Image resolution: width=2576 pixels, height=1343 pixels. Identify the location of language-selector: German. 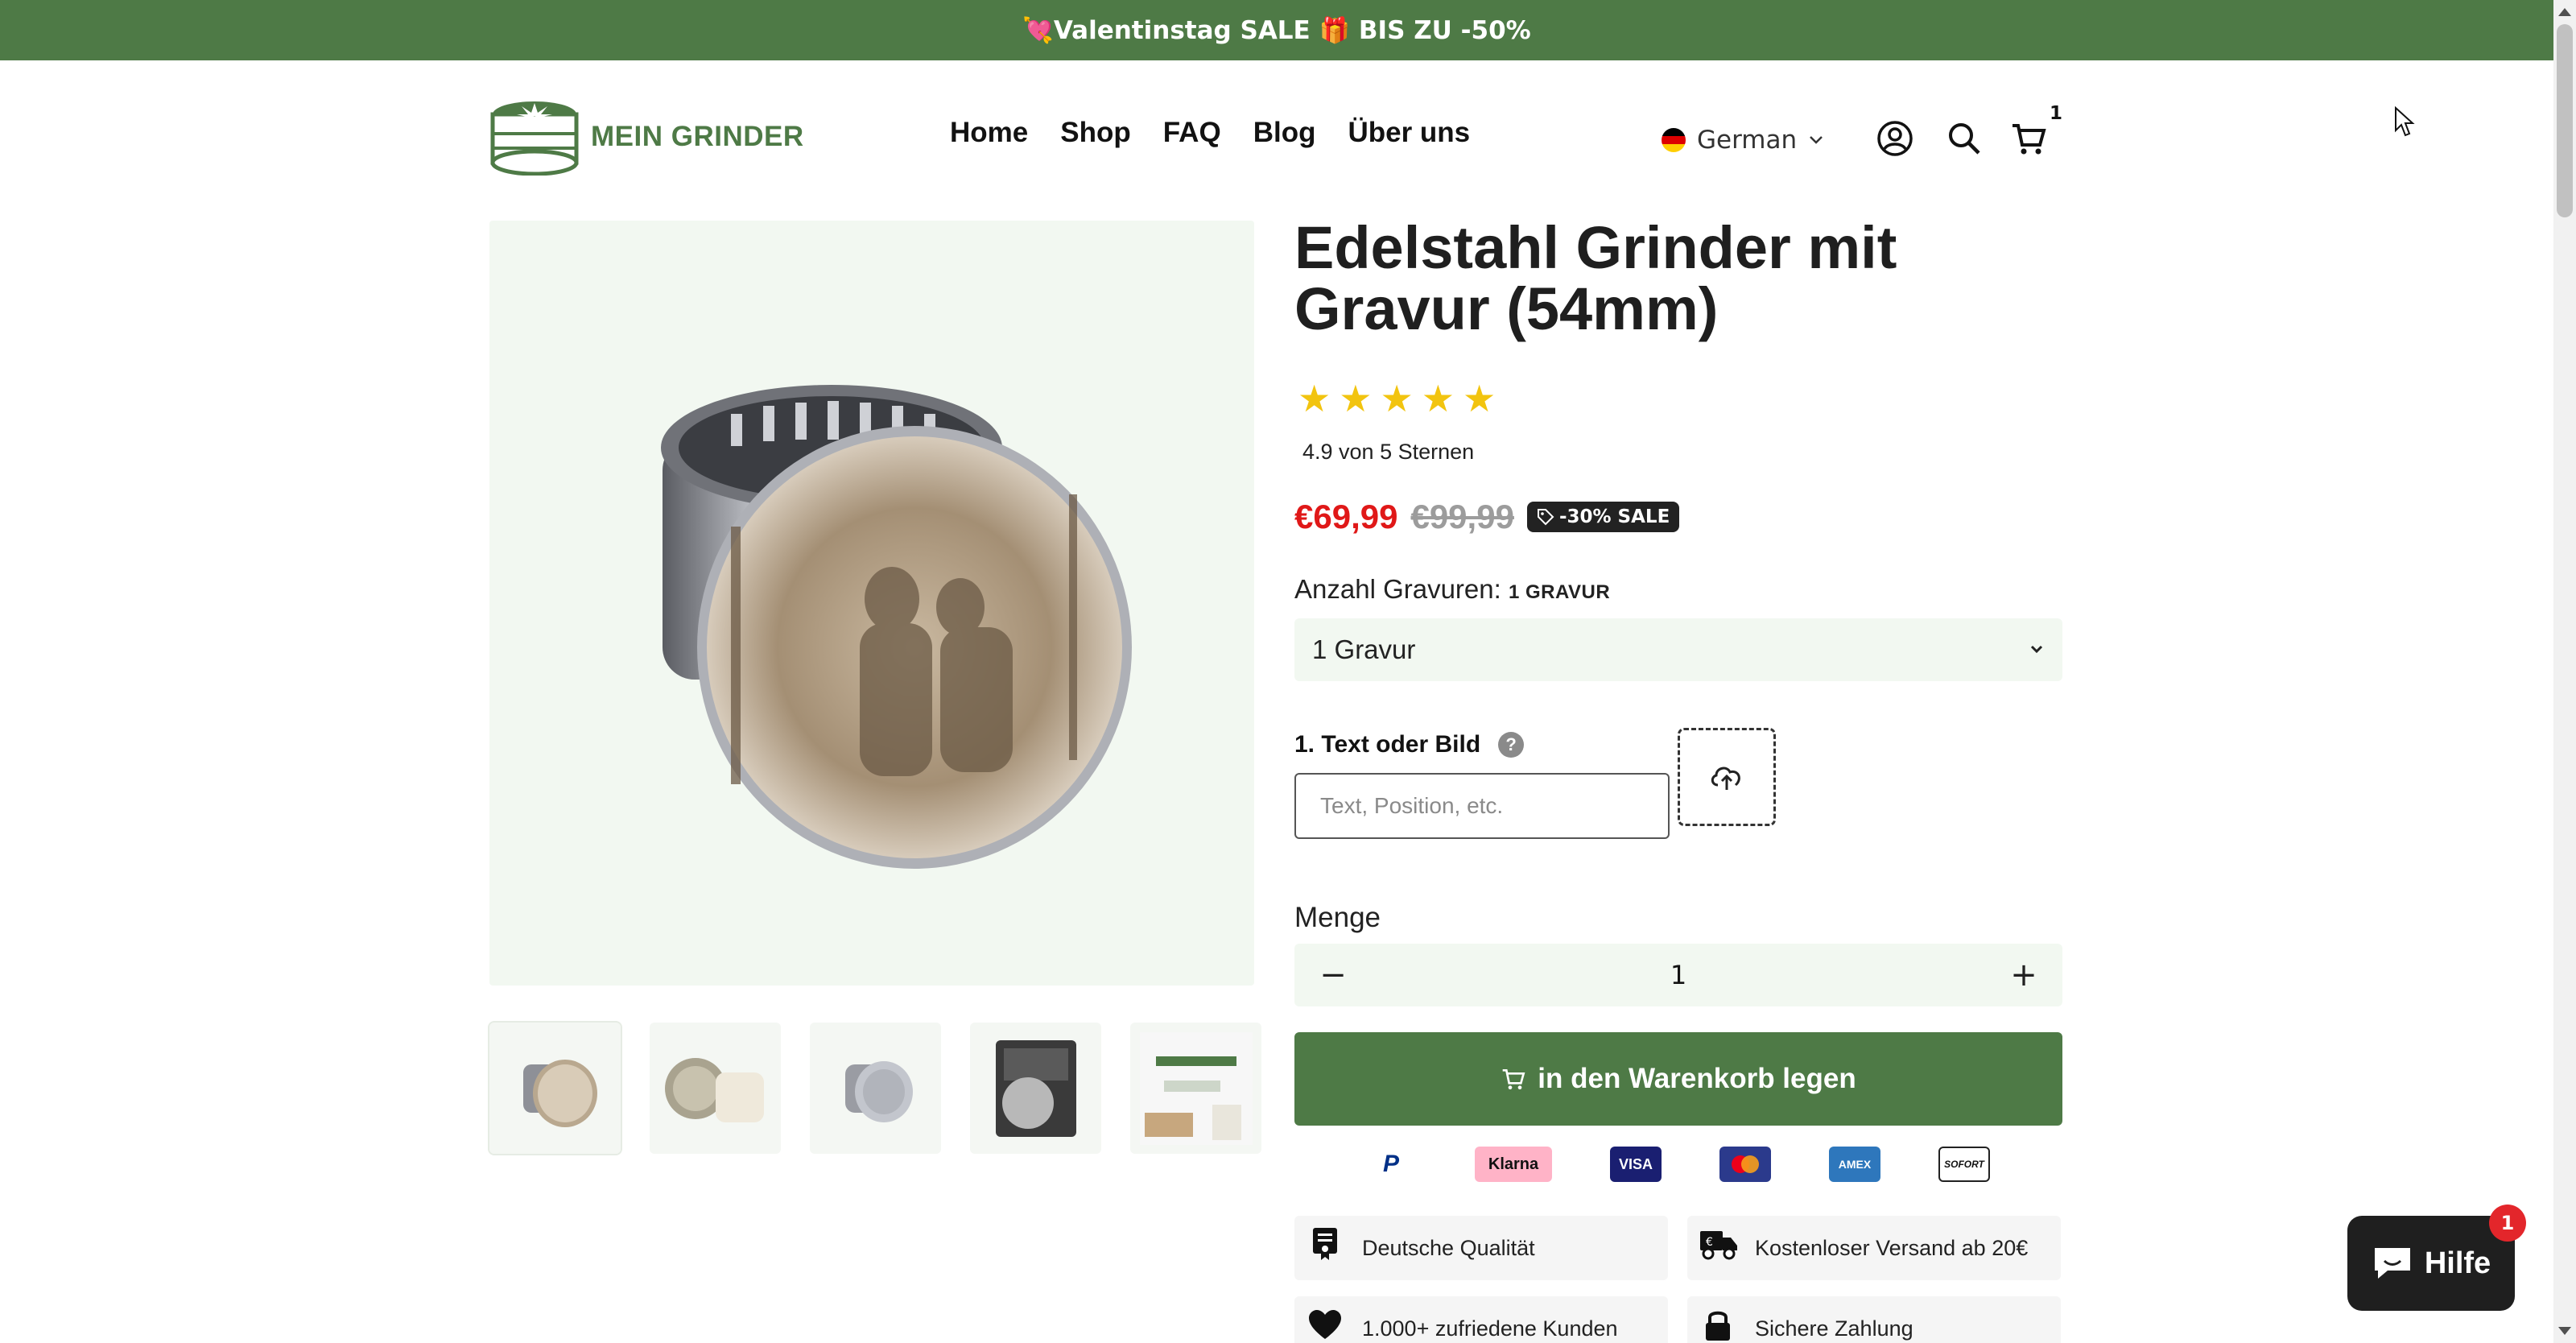
(1743, 140).